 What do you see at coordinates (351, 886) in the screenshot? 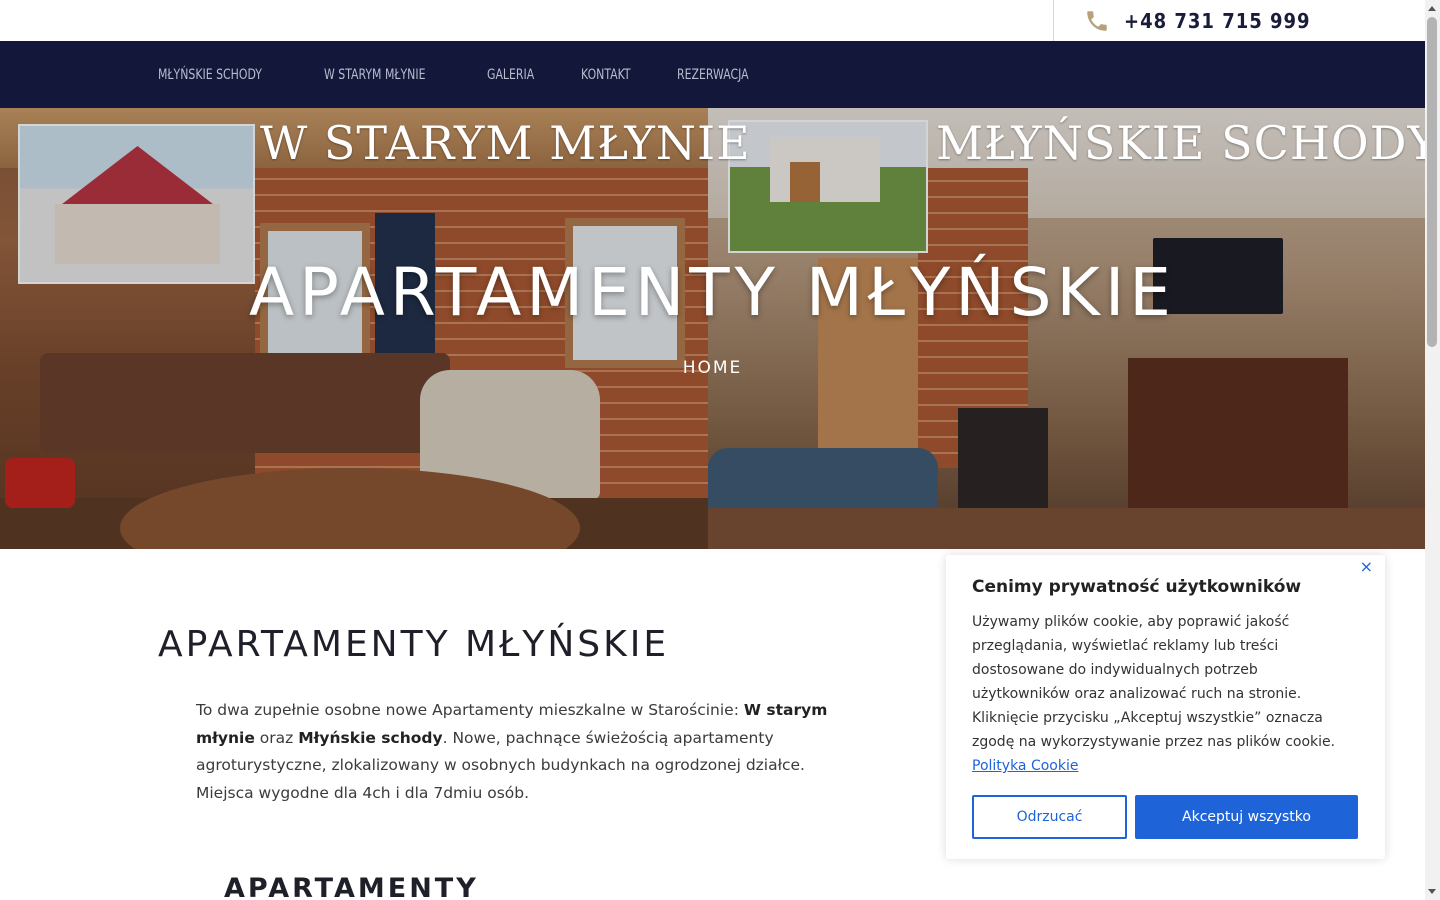
I see `apartments-subheading: APARTAMENTY` at bounding box center [351, 886].